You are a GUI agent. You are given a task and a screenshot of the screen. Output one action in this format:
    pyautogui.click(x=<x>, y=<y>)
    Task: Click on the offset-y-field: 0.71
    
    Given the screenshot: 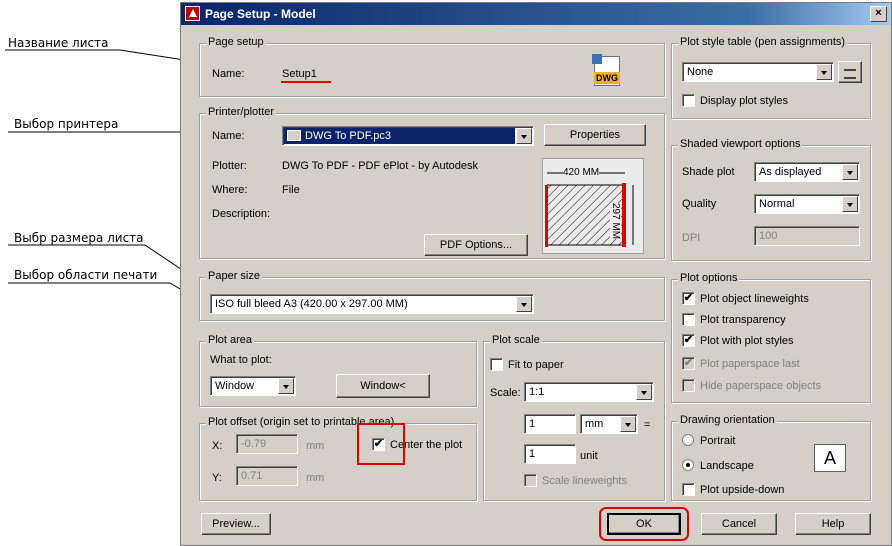 What is the action you would take?
    pyautogui.click(x=267, y=476)
    